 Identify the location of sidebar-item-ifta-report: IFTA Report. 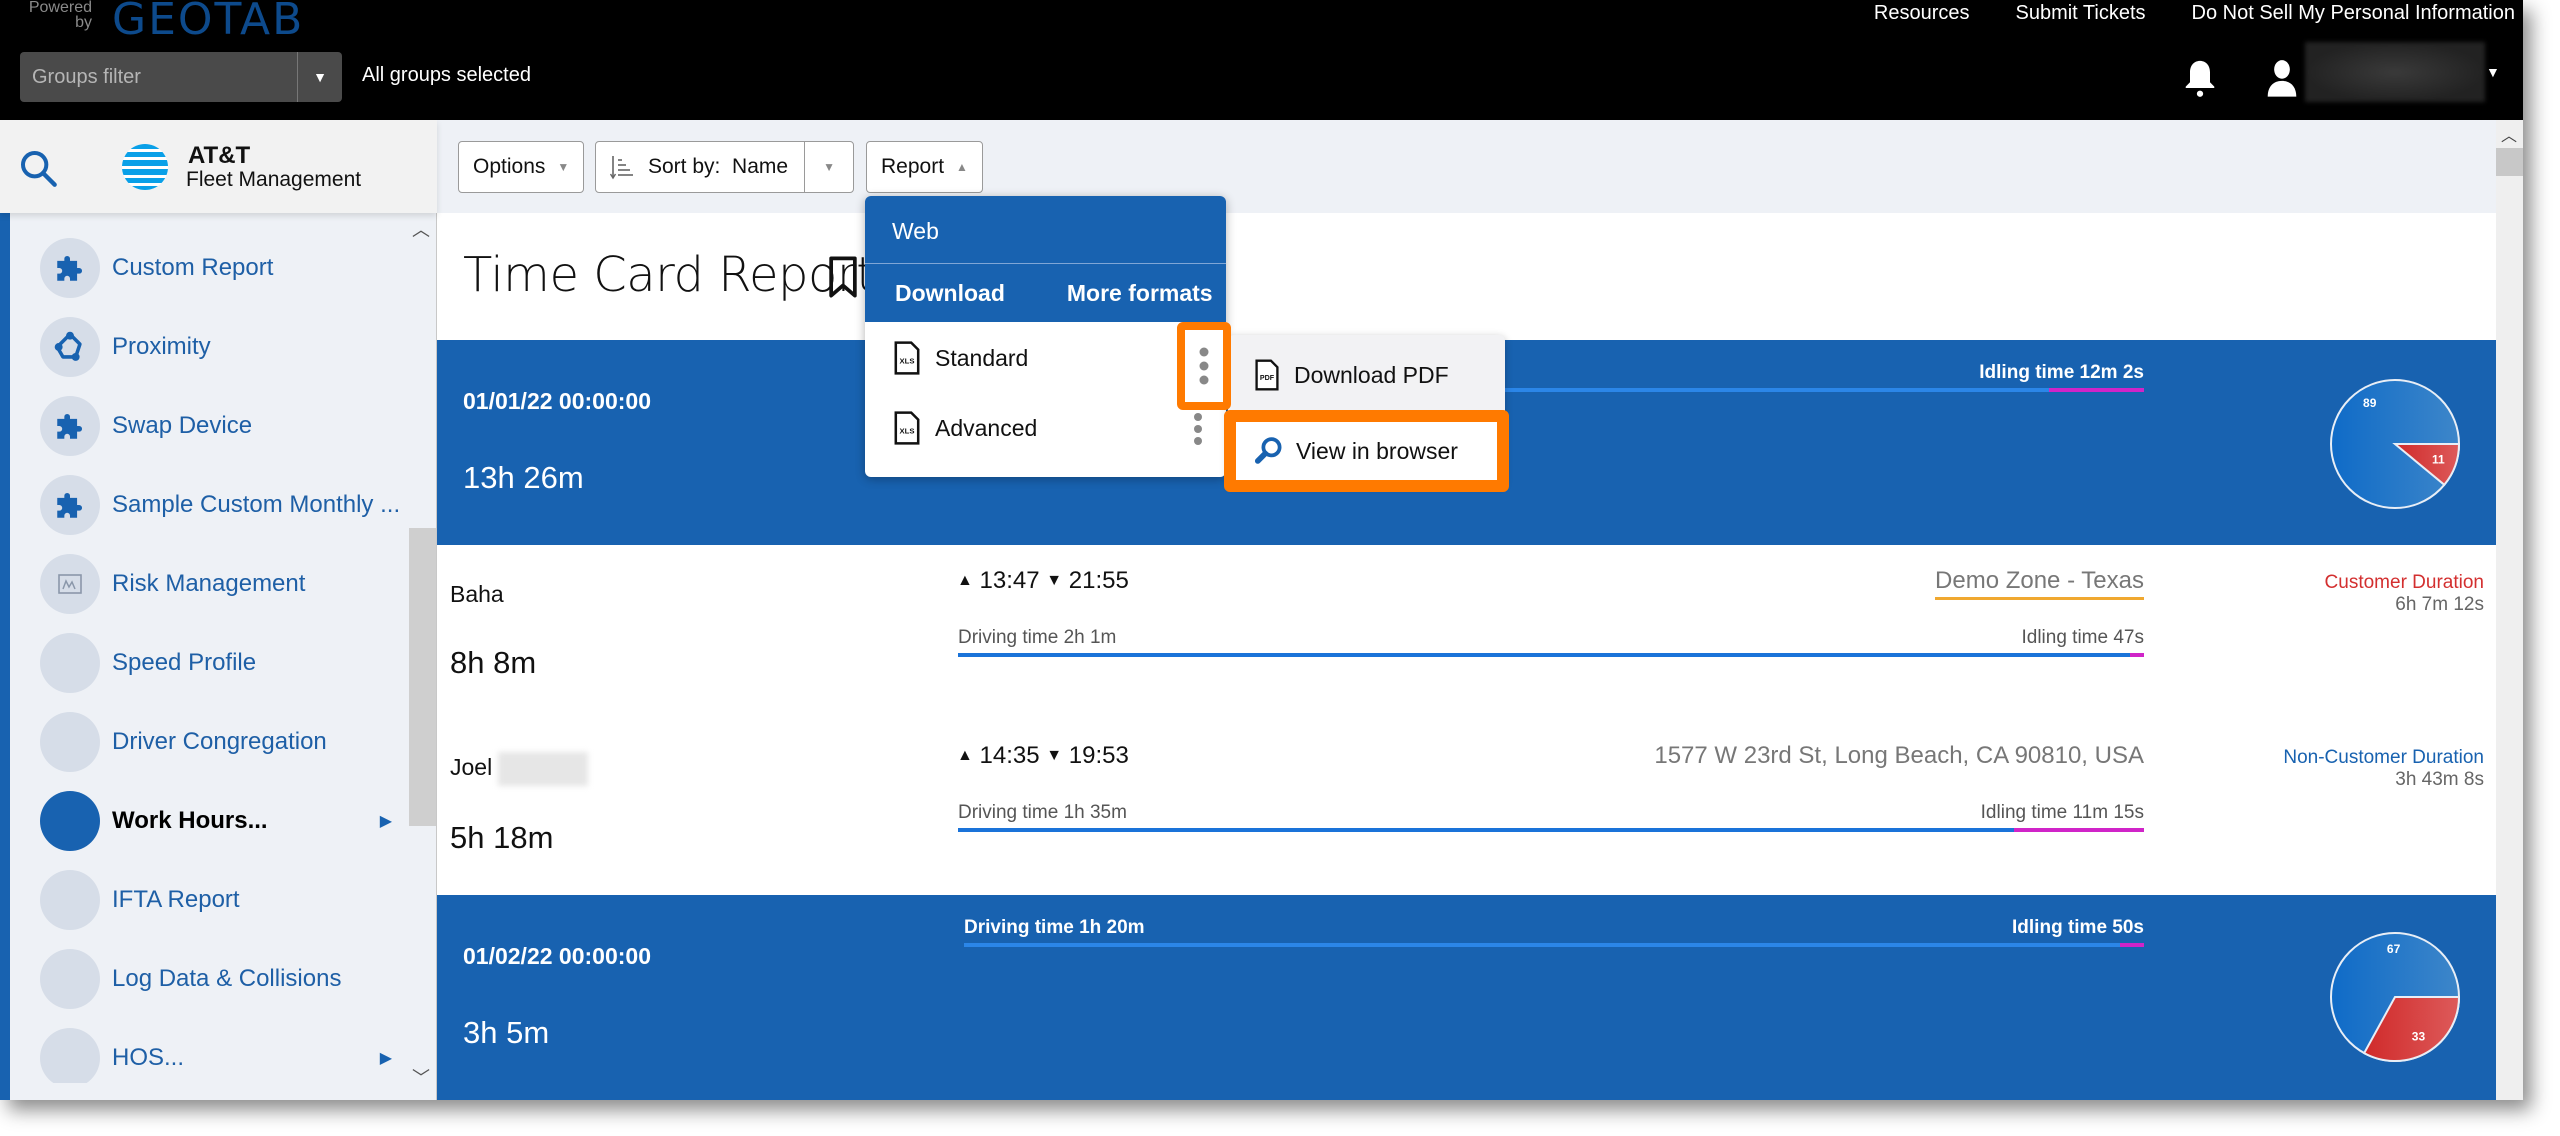
(220, 900).